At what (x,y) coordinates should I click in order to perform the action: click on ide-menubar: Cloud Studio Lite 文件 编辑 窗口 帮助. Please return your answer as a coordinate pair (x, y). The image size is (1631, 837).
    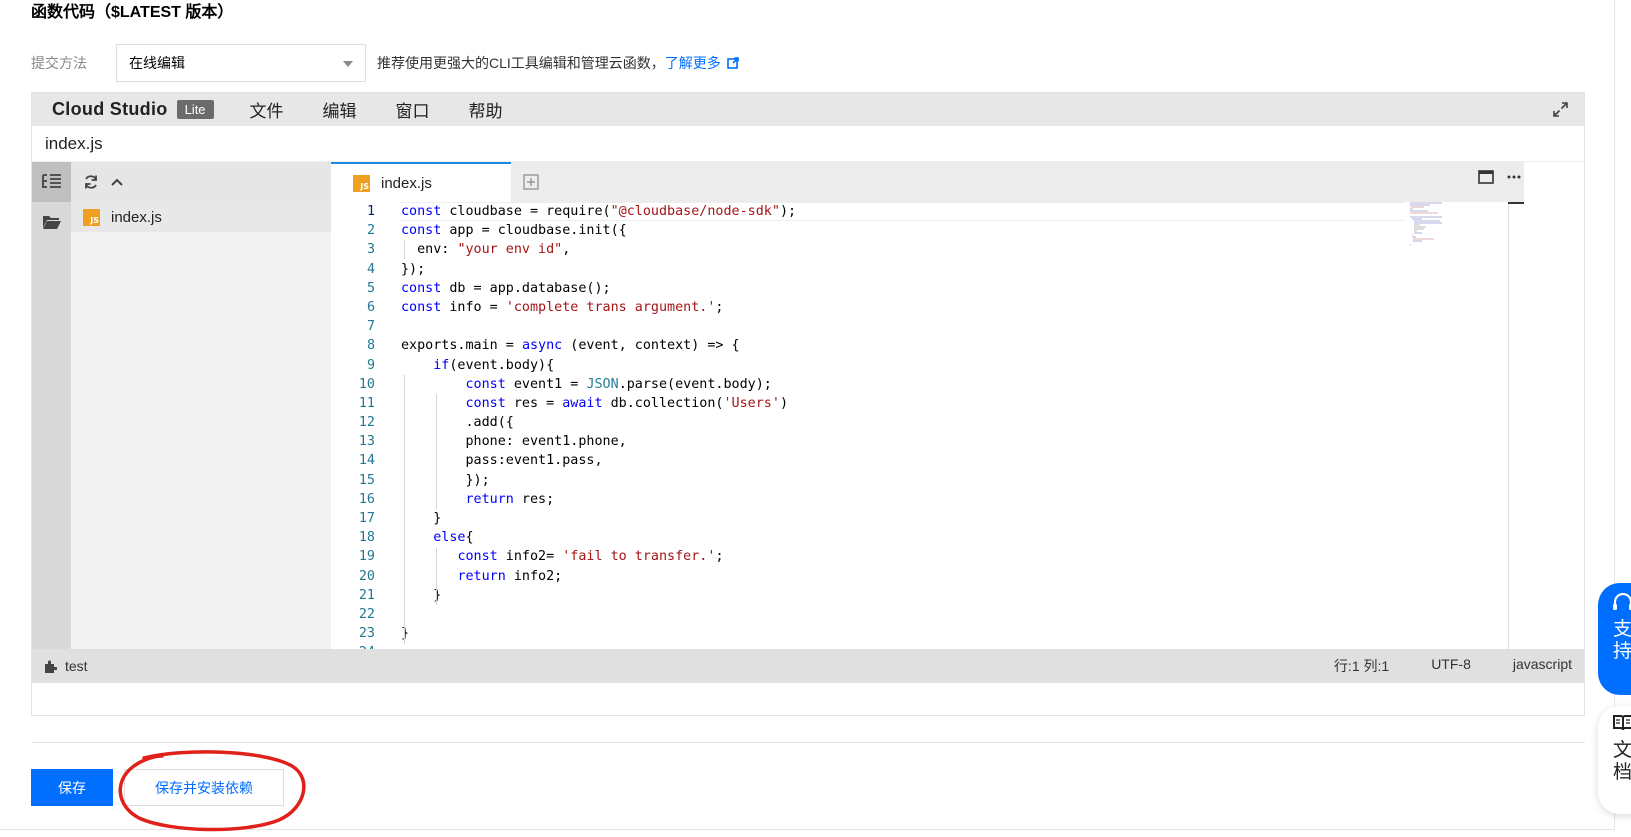
    Looking at the image, I should click on (808, 109).